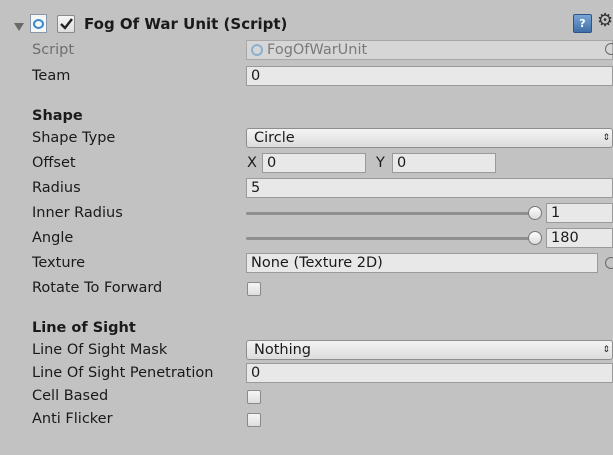 The width and height of the screenshot is (613, 455). I want to click on shape-type-dropdown: Circle ⇕, so click(429, 138).